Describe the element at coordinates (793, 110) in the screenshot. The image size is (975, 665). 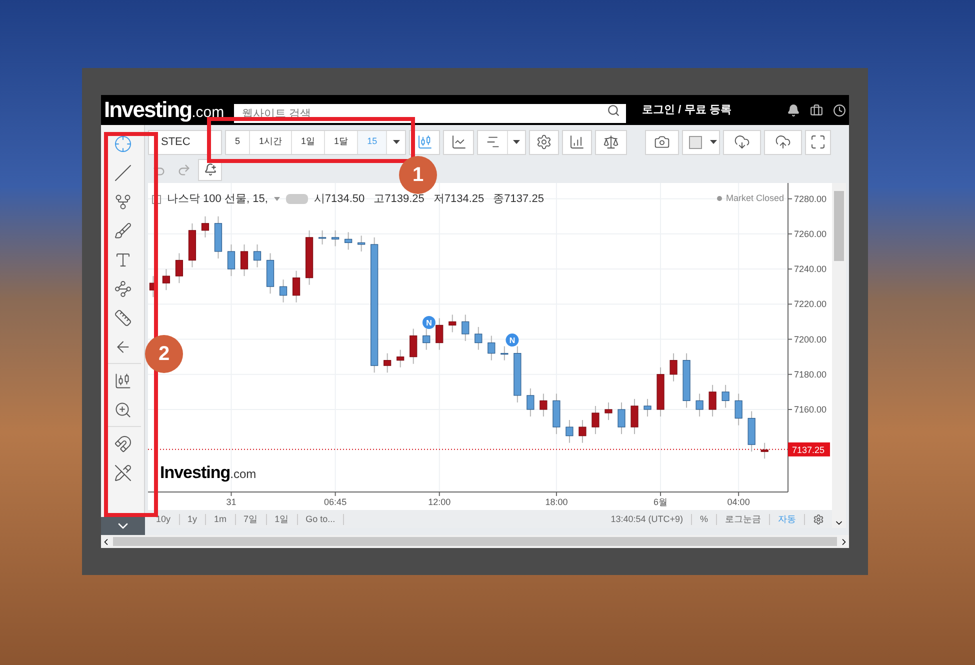
I see `bell-icon` at that location.